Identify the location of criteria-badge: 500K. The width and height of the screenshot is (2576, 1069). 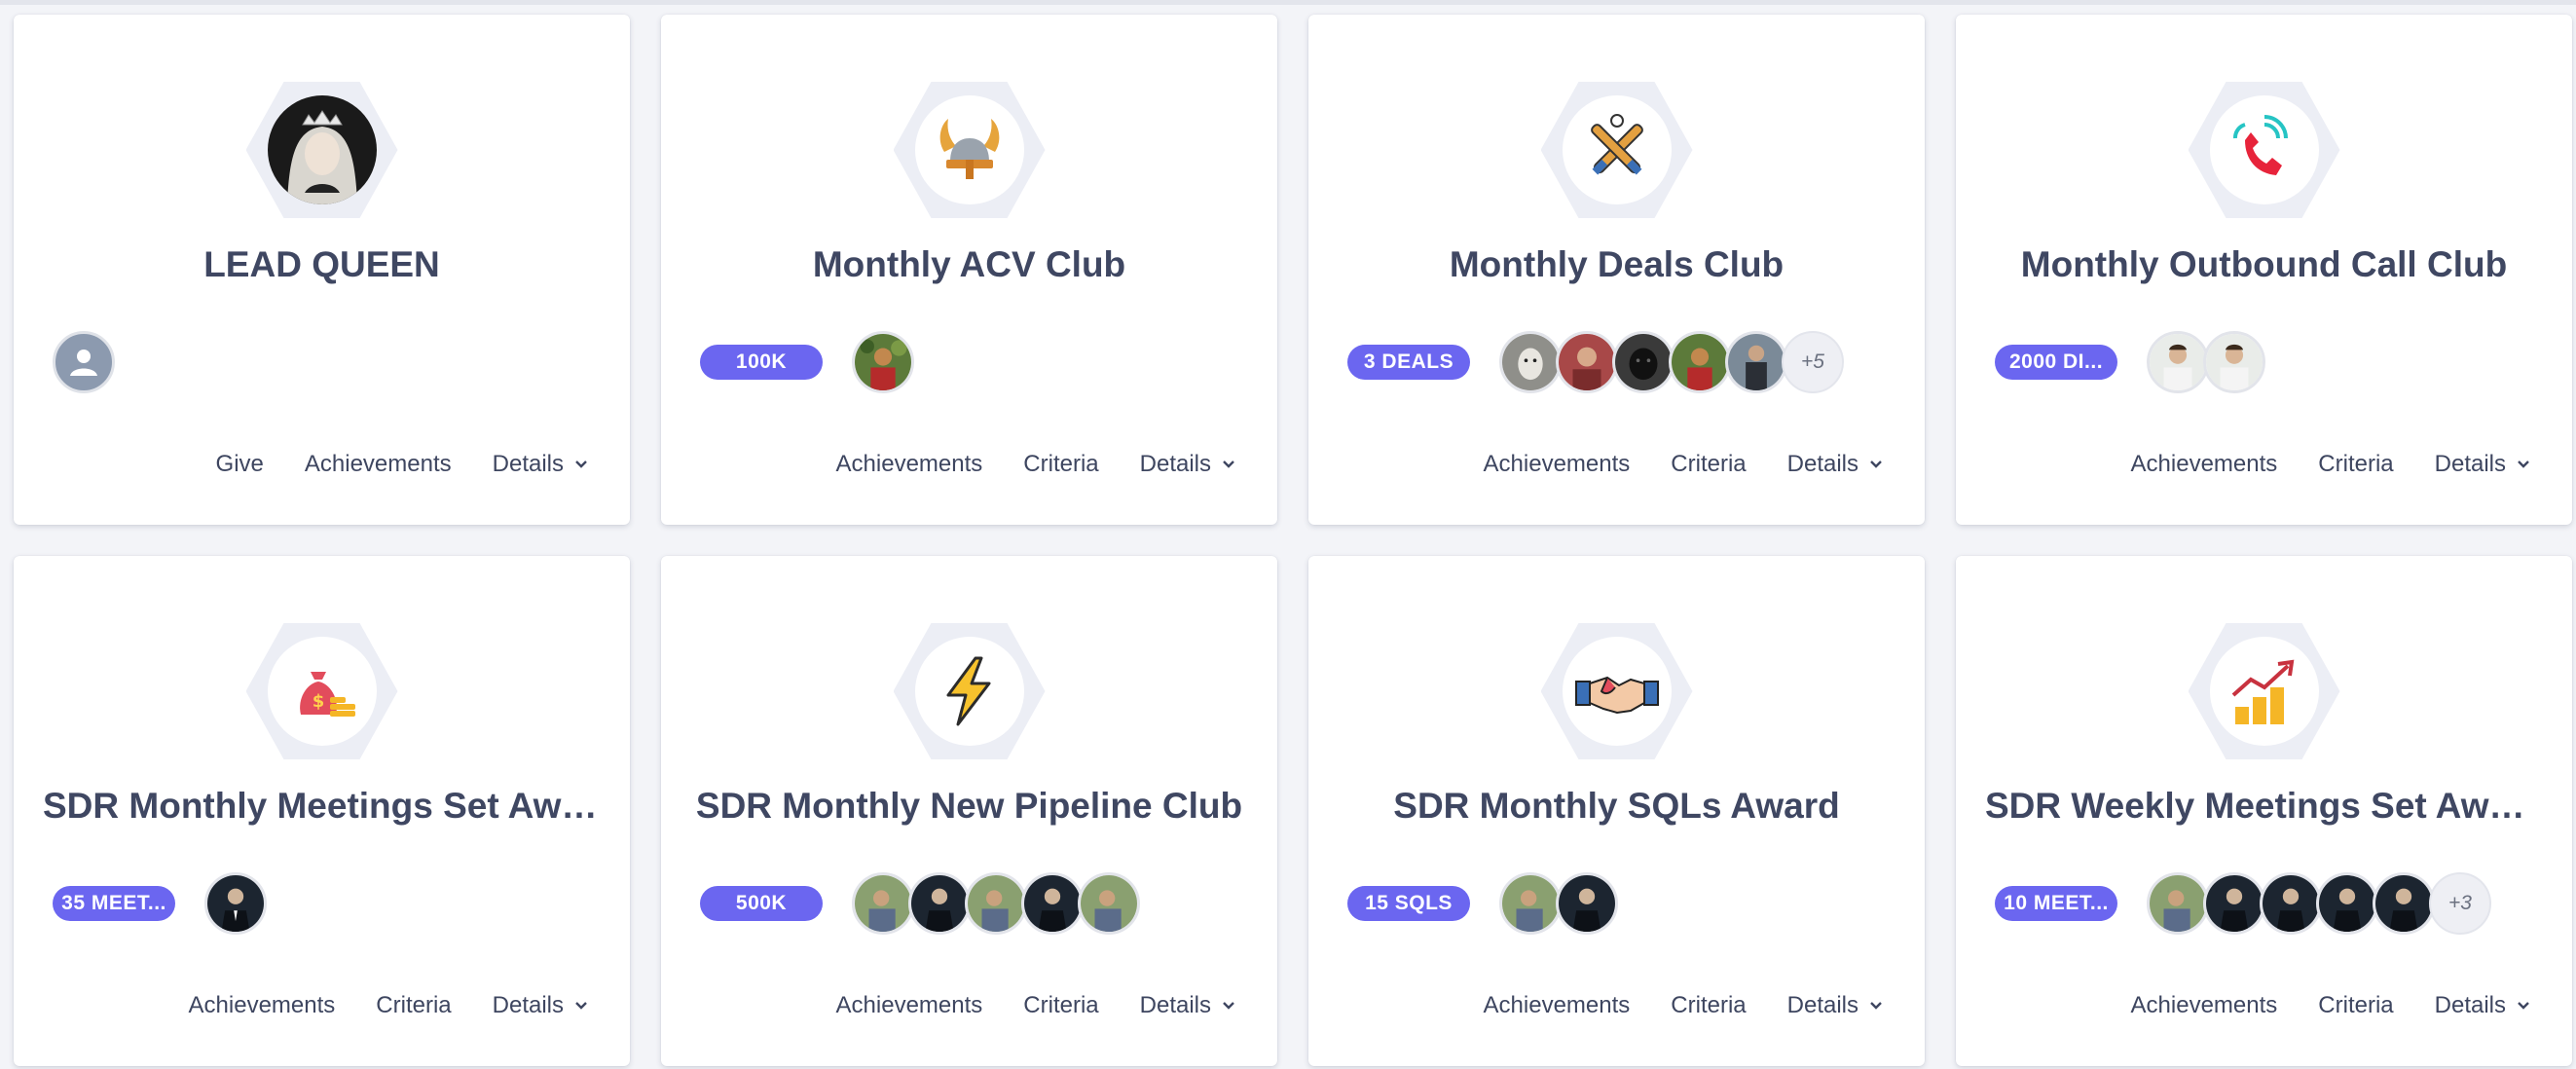
(761, 903).